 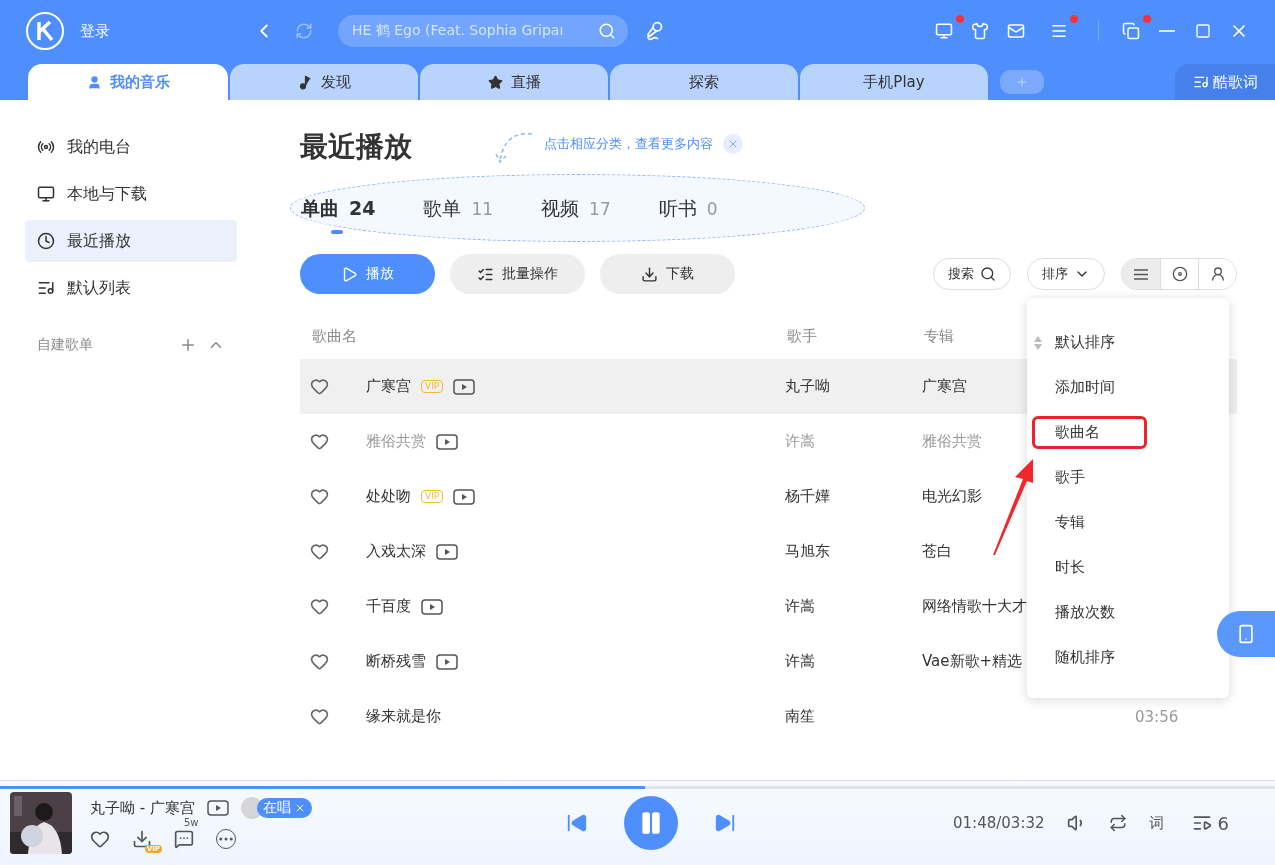 I want to click on song-title: 千百度, so click(x=388, y=606).